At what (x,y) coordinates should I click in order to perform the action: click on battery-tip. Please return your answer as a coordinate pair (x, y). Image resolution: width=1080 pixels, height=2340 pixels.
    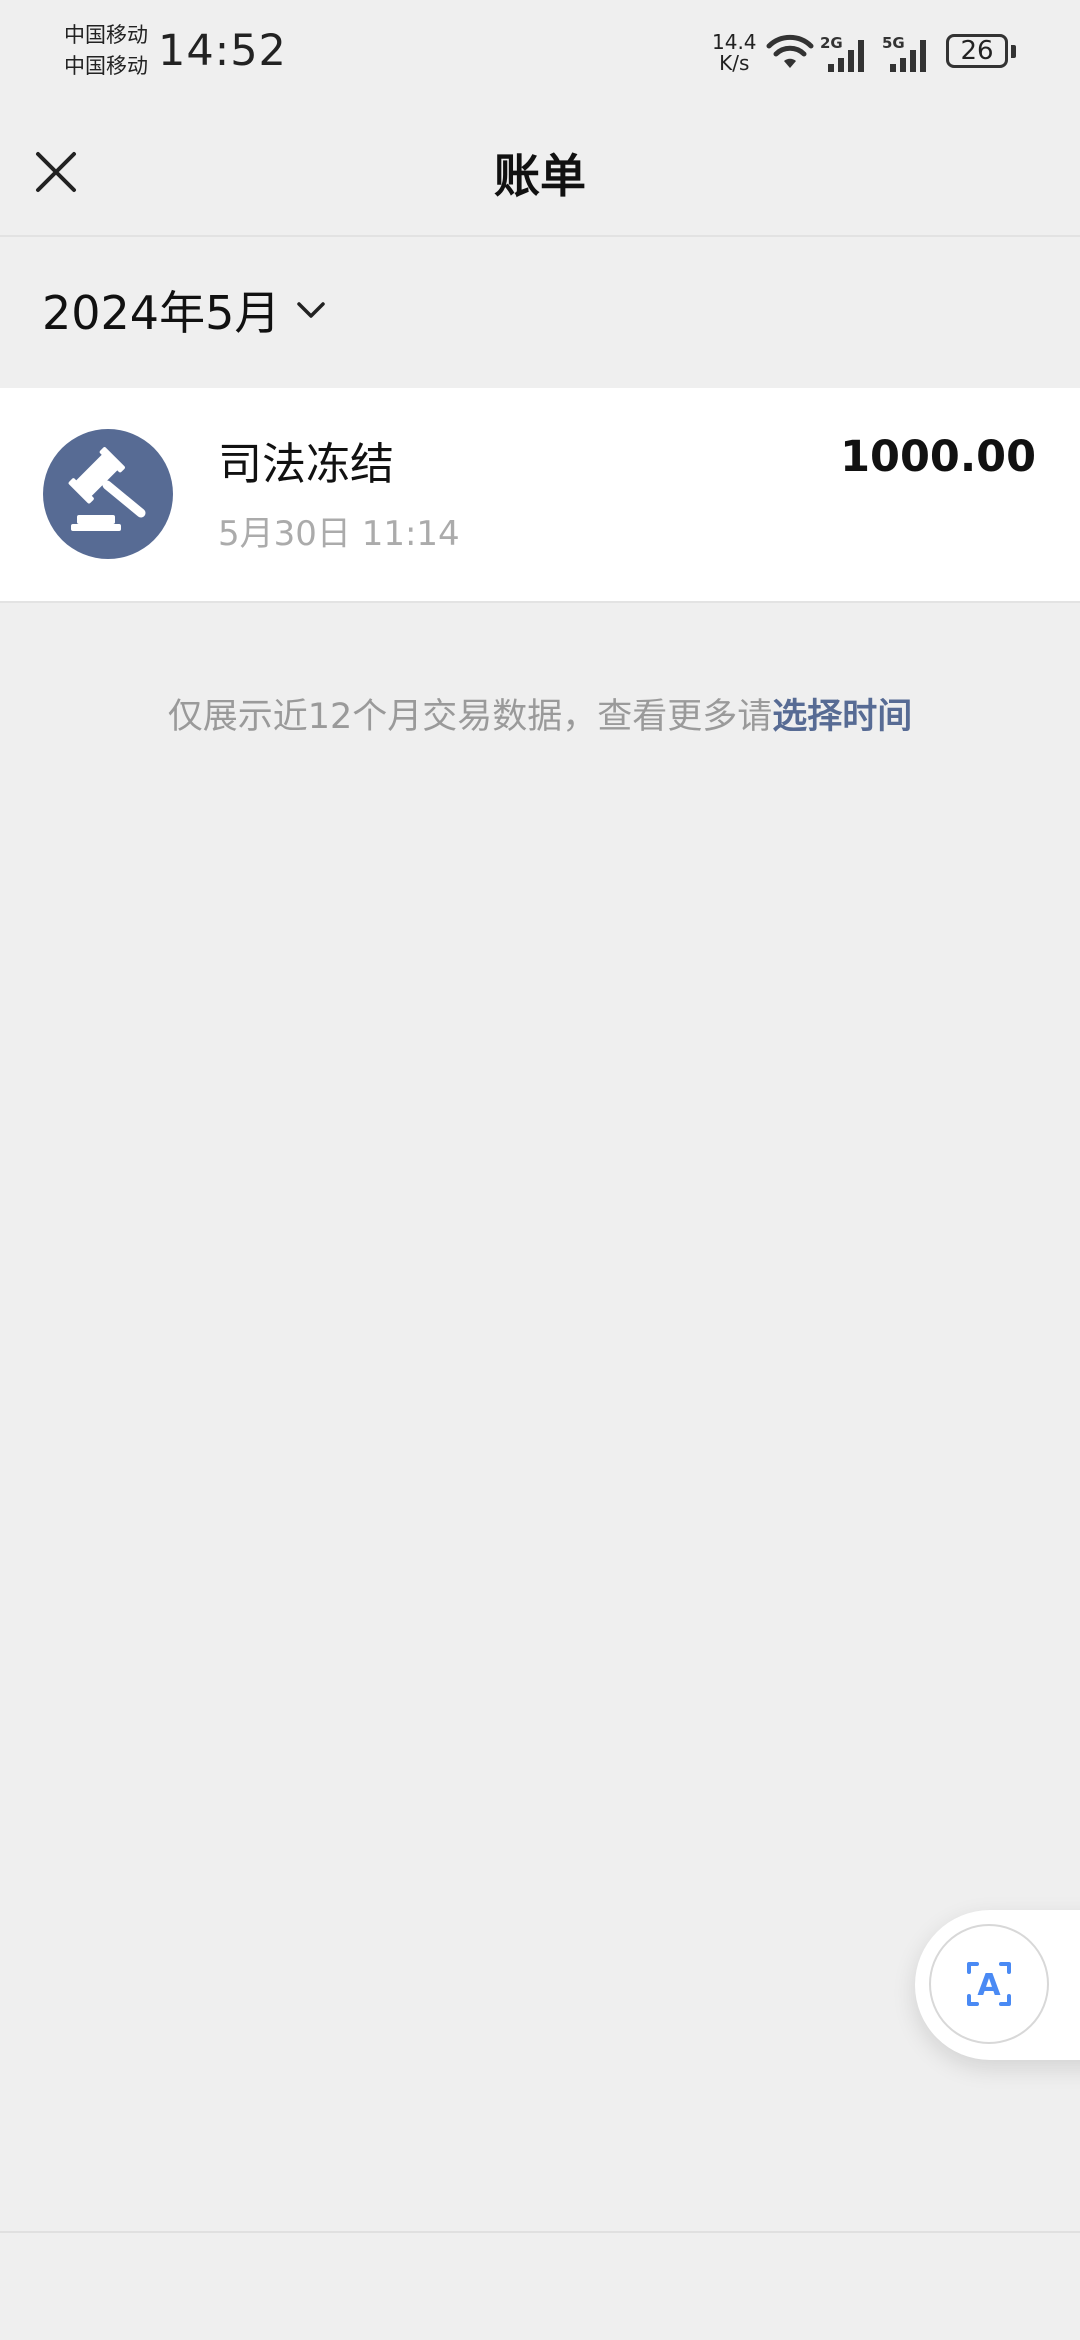
    Looking at the image, I should click on (1013, 51).